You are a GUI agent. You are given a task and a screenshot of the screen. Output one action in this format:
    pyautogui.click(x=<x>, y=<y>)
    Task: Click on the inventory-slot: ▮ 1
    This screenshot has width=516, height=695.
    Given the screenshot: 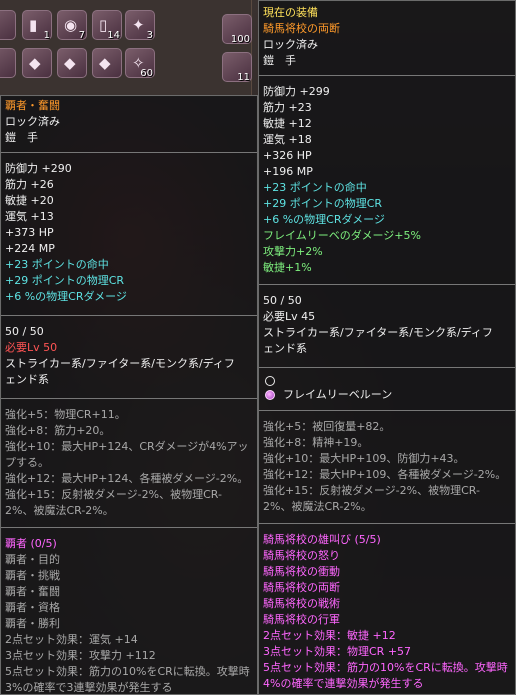 What is the action you would take?
    pyautogui.click(x=37, y=25)
    